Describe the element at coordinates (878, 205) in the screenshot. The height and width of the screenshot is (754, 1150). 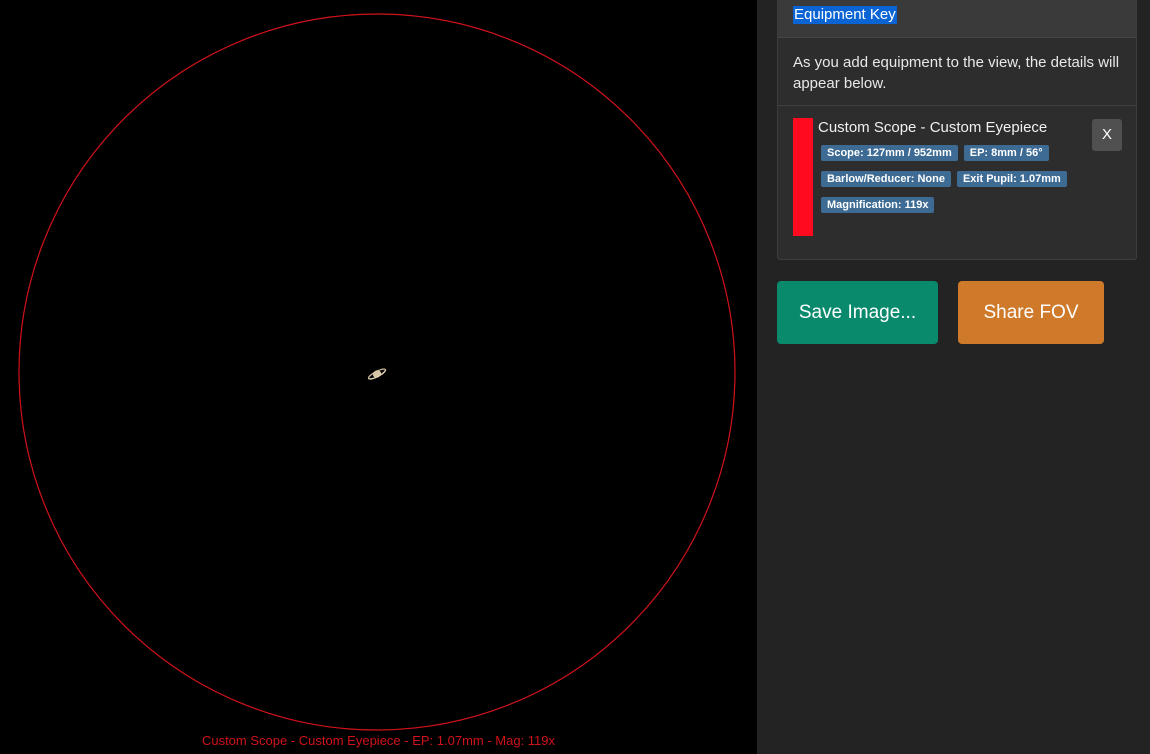
I see `tag-magnification: Magnification: 119x` at that location.